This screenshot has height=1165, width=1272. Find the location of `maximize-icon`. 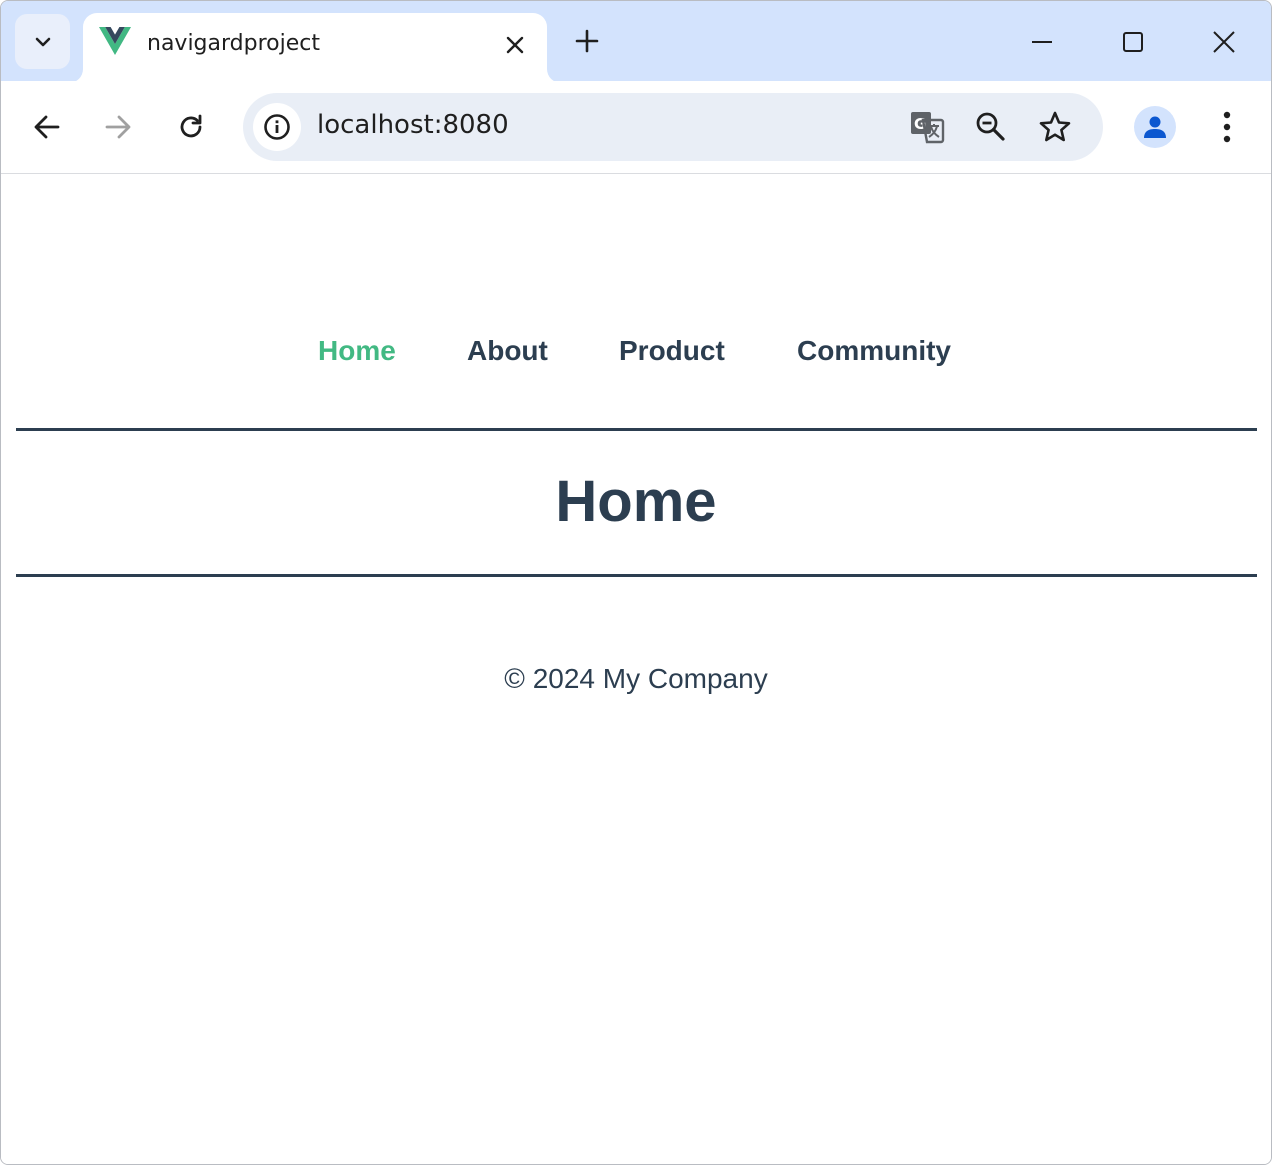

maximize-icon is located at coordinates (1133, 42).